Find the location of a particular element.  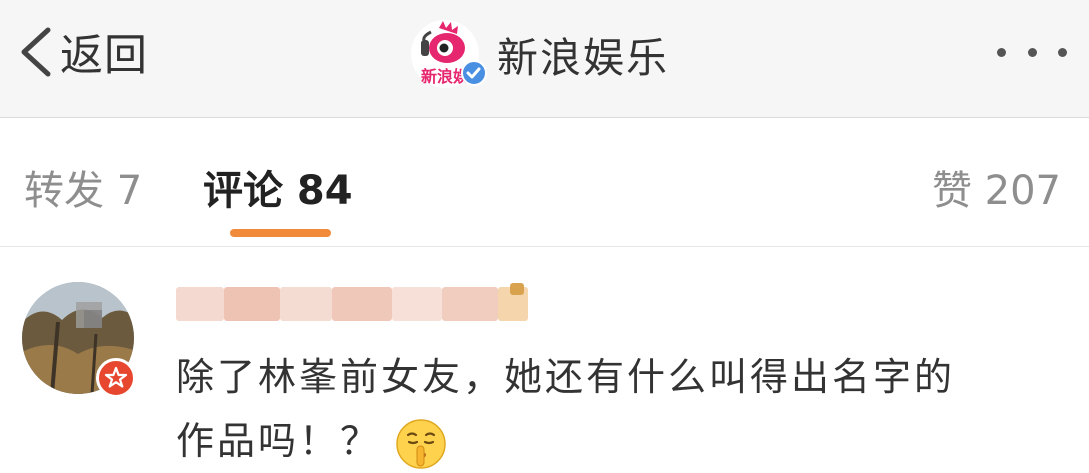

star-badge-icon is located at coordinates (116, 378).